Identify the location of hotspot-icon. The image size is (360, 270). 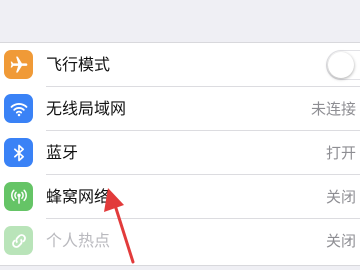
(18, 240).